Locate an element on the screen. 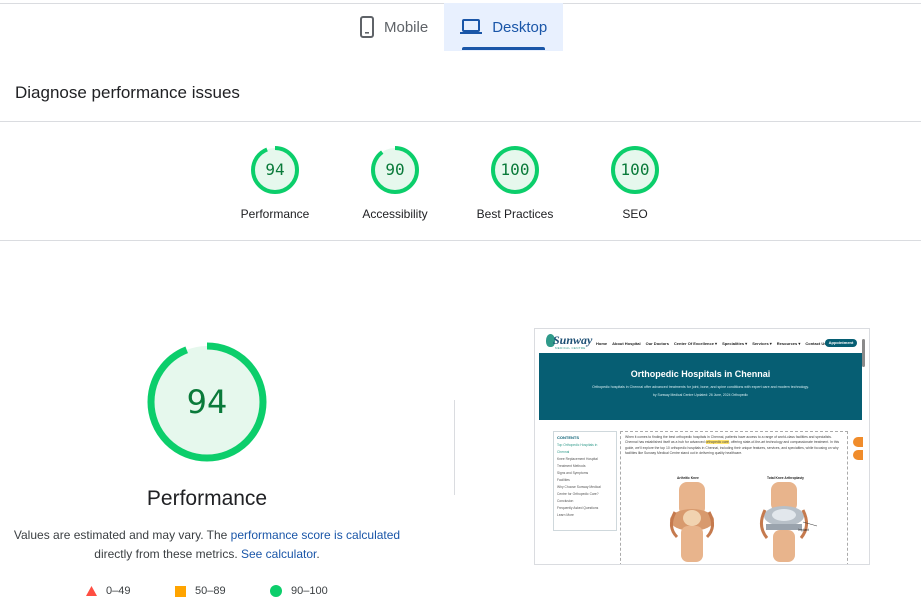  score-value: 94 is located at coordinates (275, 169).